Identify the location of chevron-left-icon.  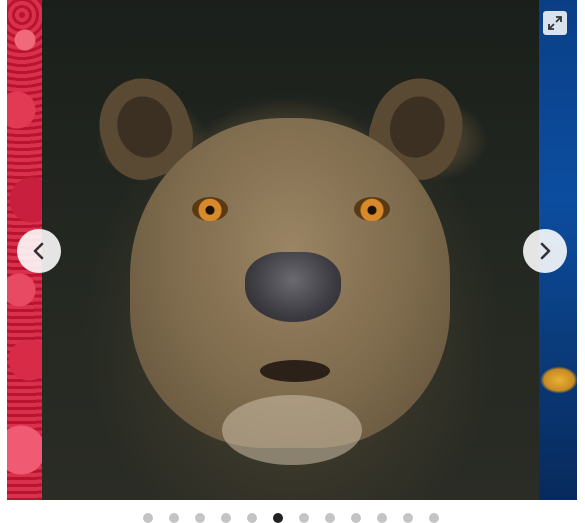
(38, 251).